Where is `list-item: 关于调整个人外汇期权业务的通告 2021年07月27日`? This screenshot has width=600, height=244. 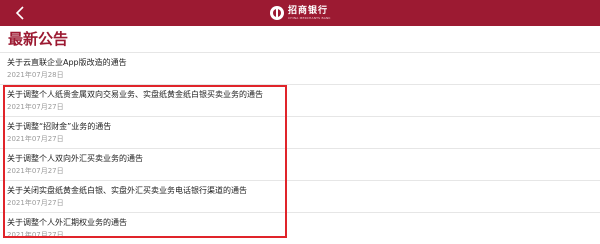 list-item: 关于调整个人外汇期权业务的通告 2021年07月27日 is located at coordinates (300, 228).